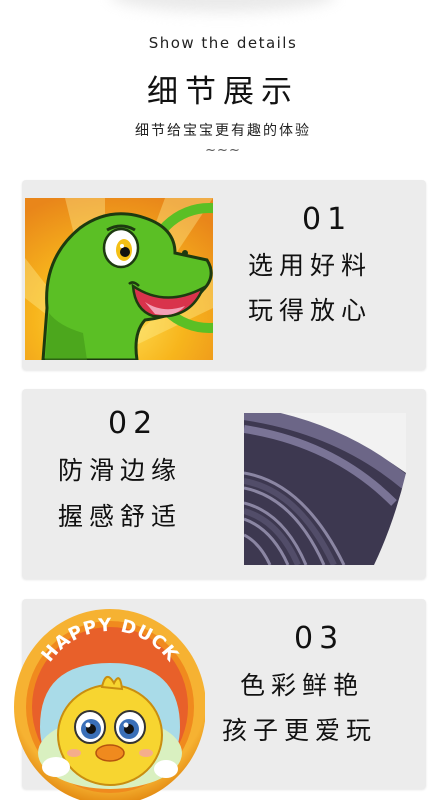 The height and width of the screenshot is (800, 446). Describe the element at coordinates (300, 730) in the screenshot. I see `feature-line2-3: 孩子更爱玩` at that location.